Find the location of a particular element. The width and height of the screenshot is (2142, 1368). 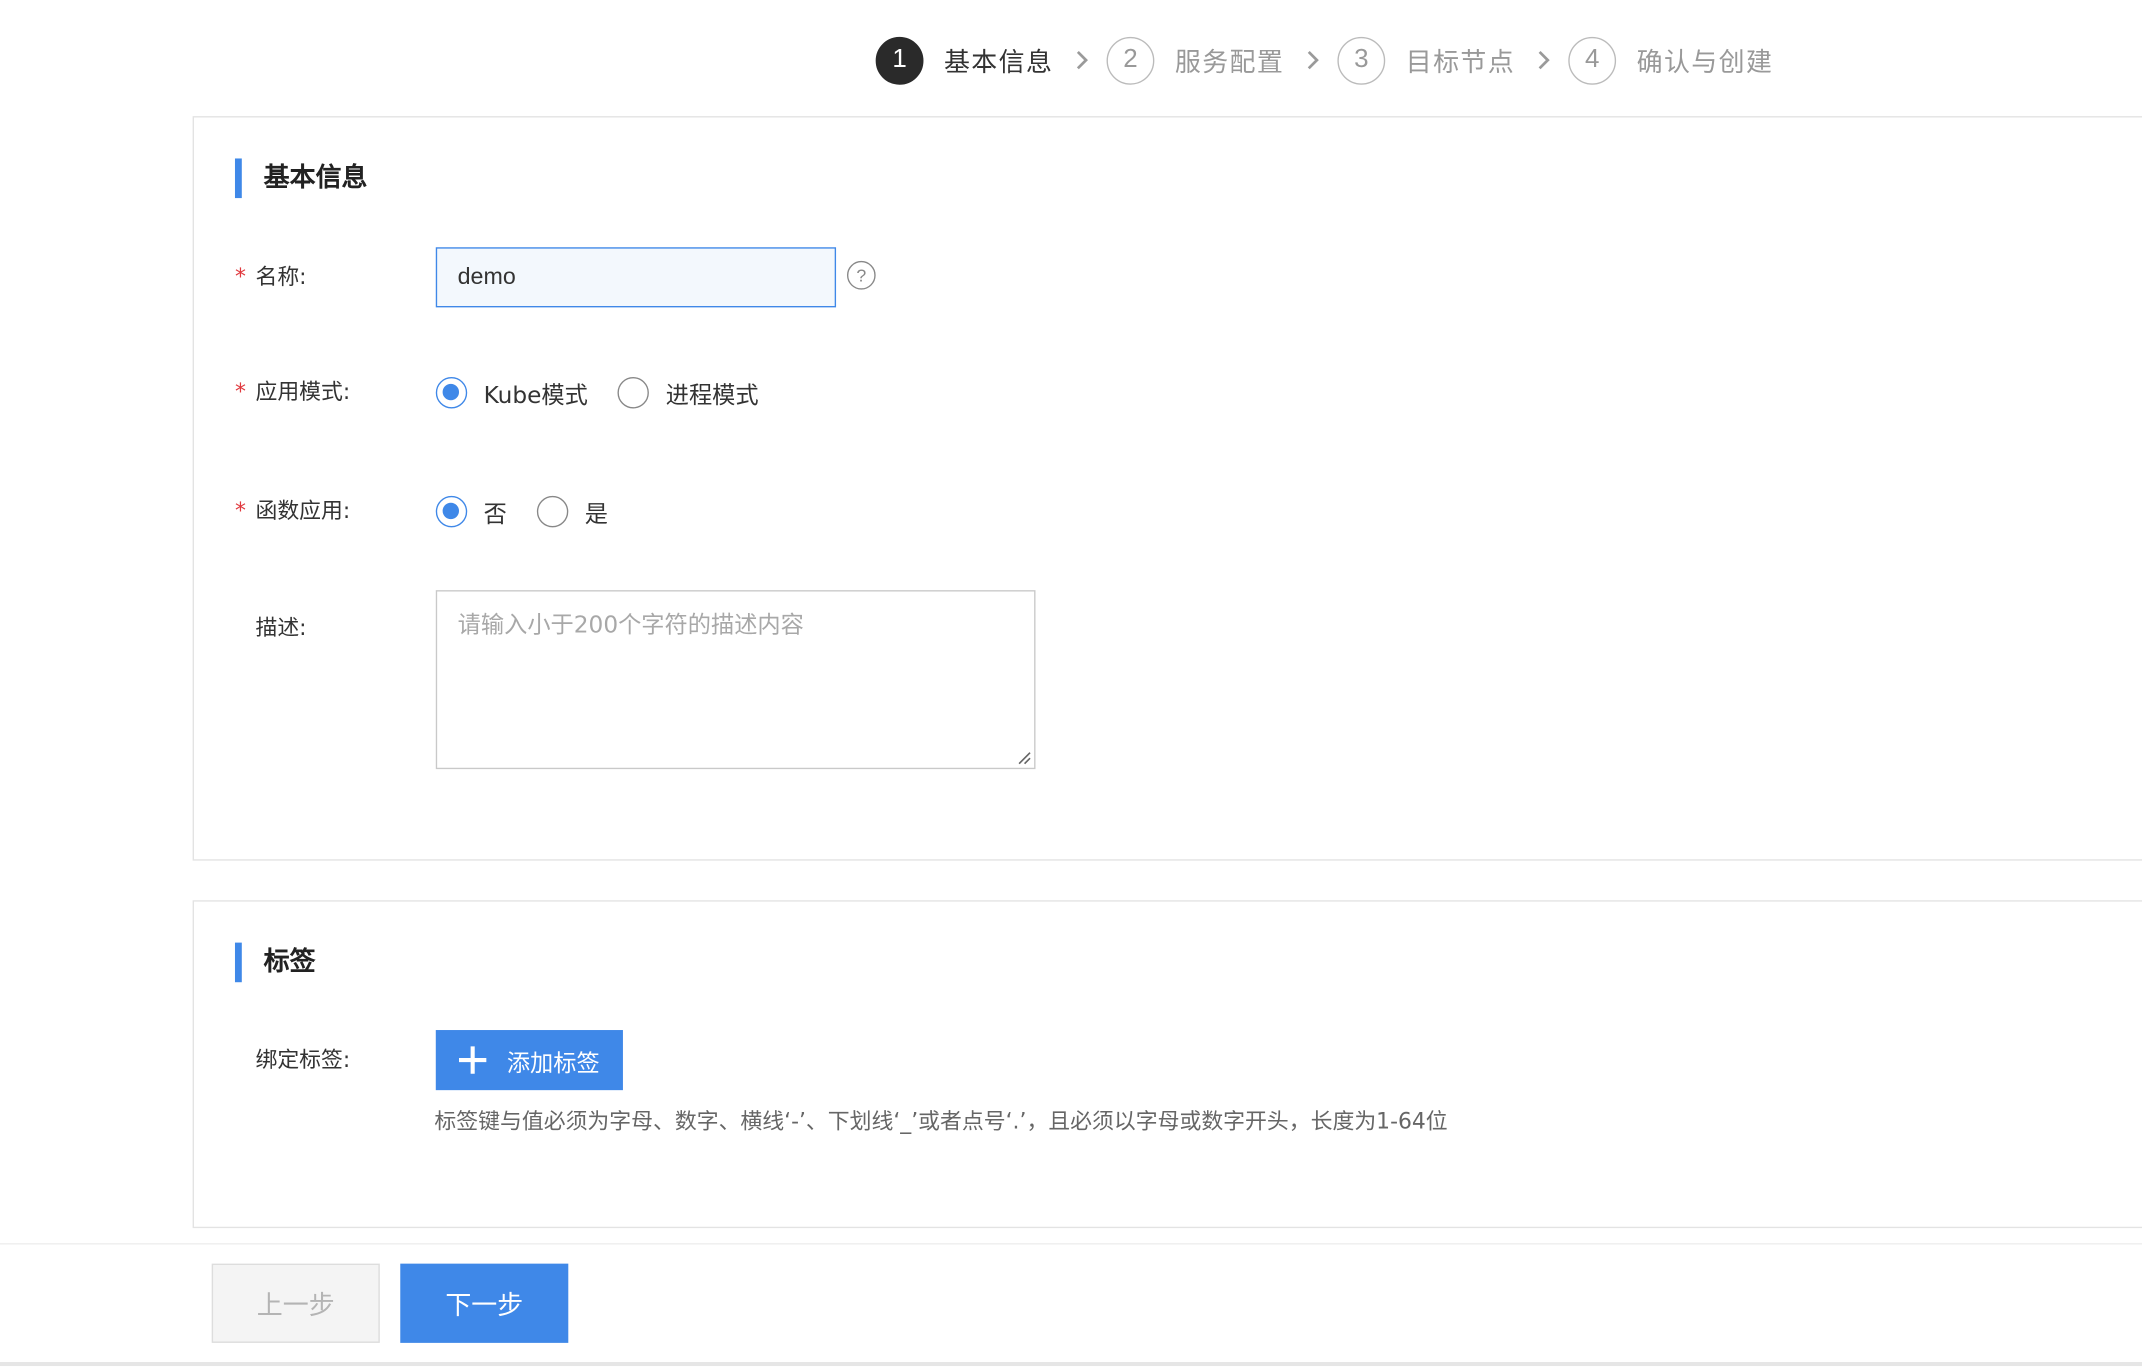

step-number: 3 is located at coordinates (1361, 60).